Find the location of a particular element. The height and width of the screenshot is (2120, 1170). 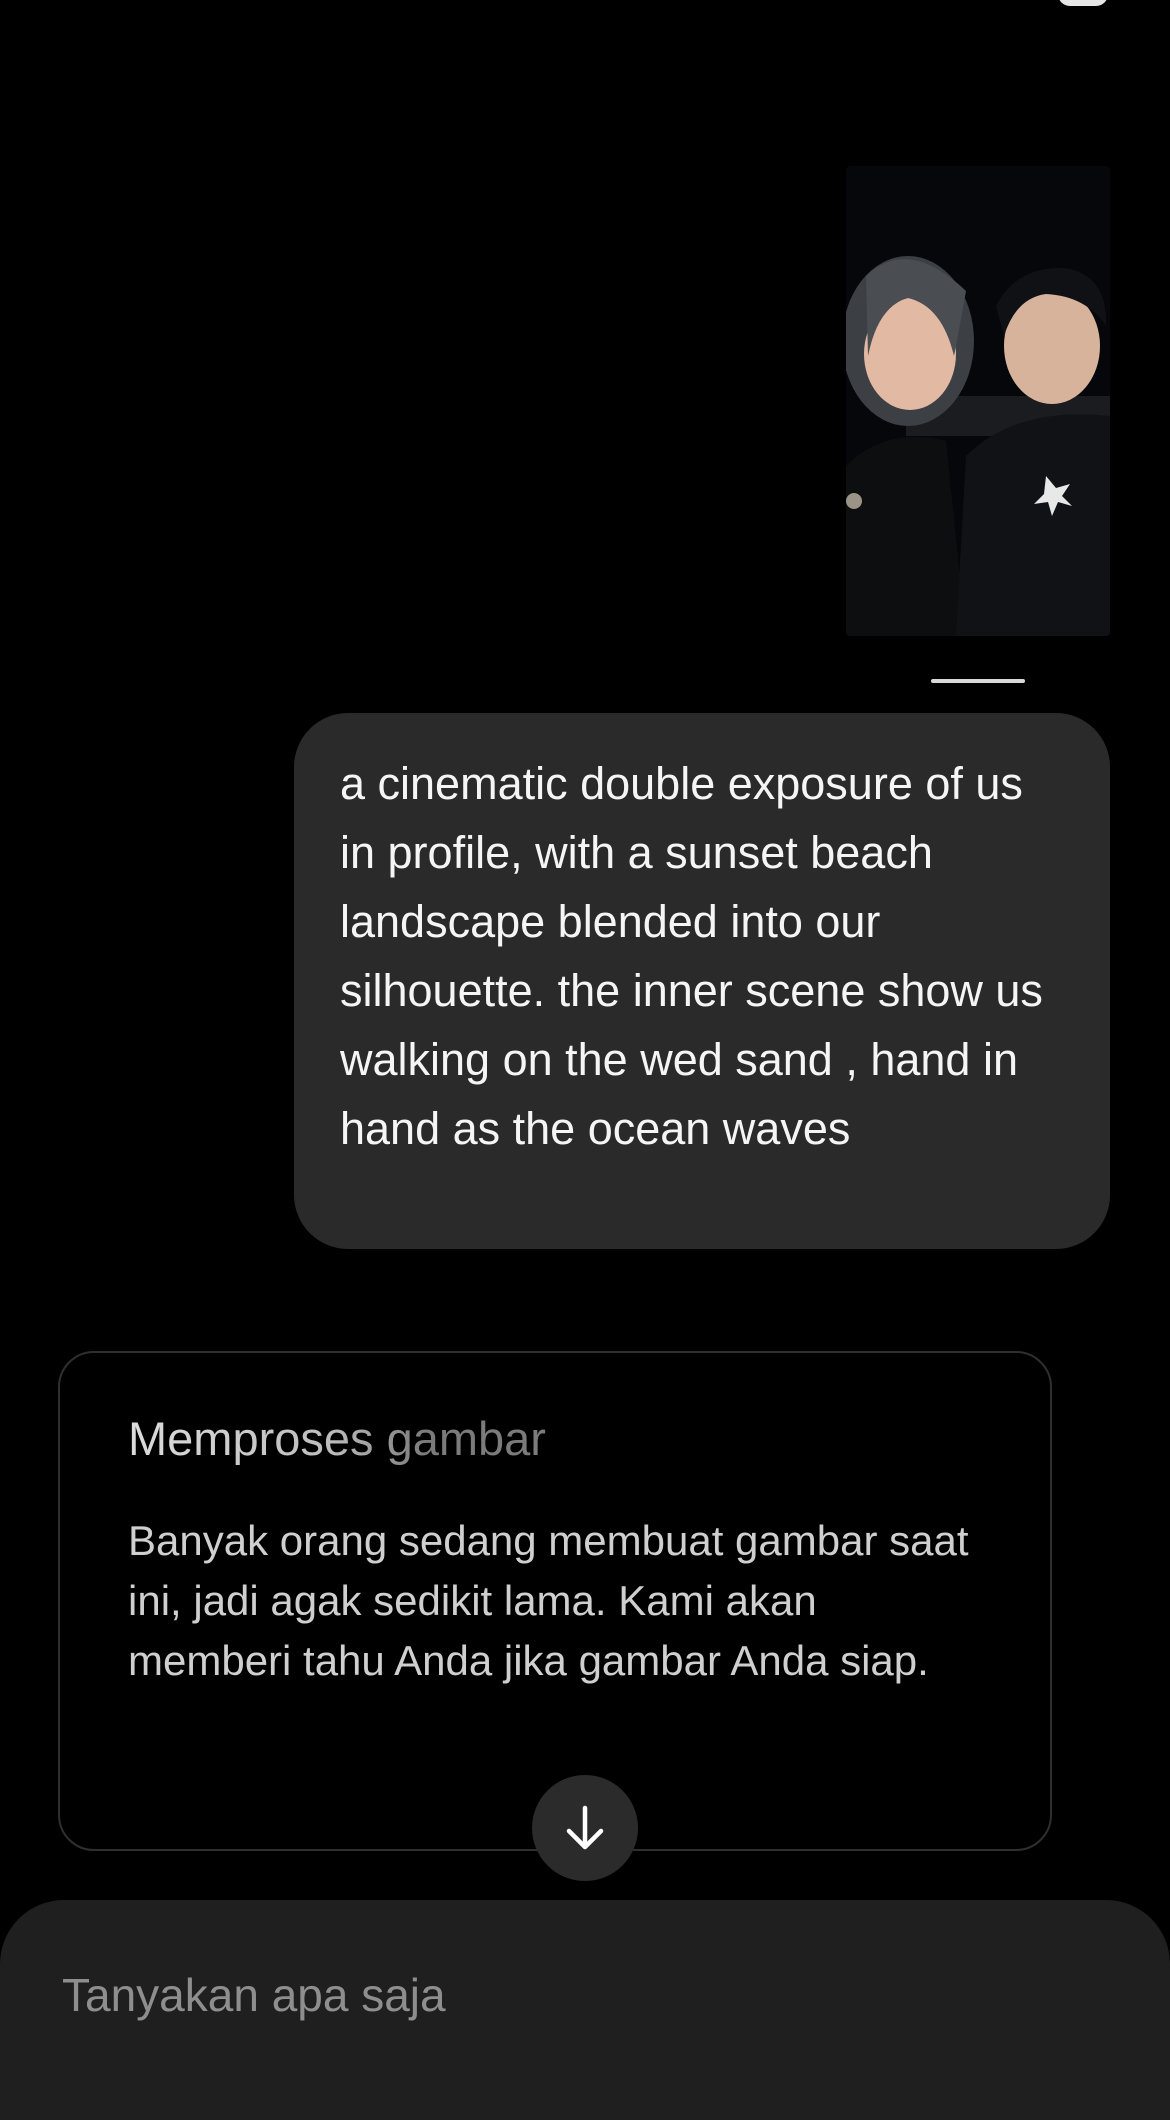

processing-title: Memproses gambar is located at coordinates (368, 1439).